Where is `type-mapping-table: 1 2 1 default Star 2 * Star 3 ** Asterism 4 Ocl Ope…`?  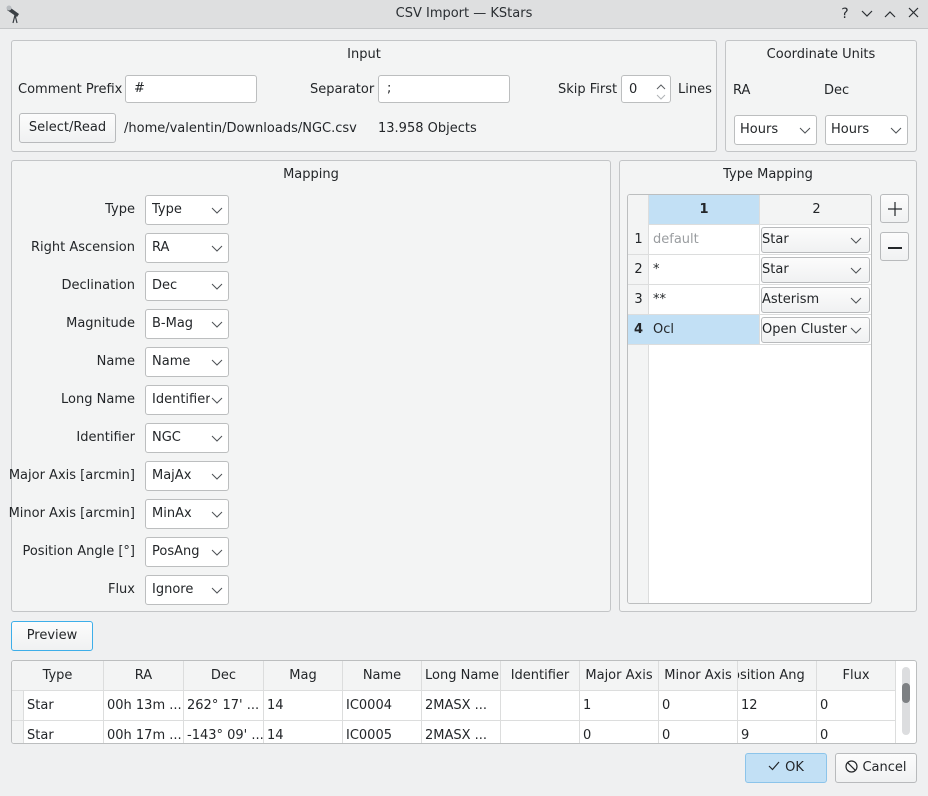 type-mapping-table: 1 2 1 default Star 2 * Star 3 ** Asterism 4 Ocl Ope… is located at coordinates (749, 399).